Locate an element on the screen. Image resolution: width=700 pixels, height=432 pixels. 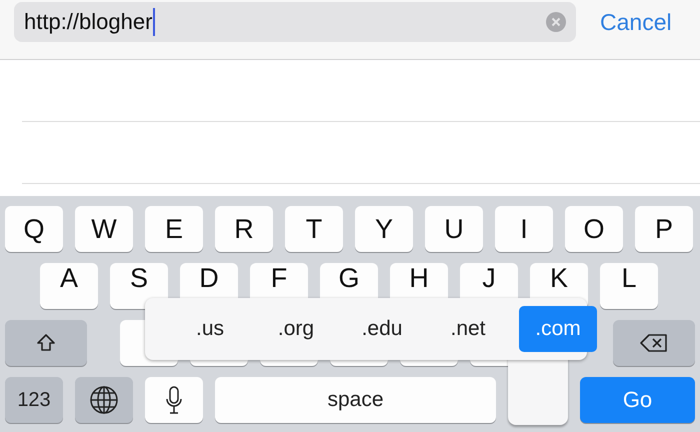
letter-key: S is located at coordinates (139, 286).